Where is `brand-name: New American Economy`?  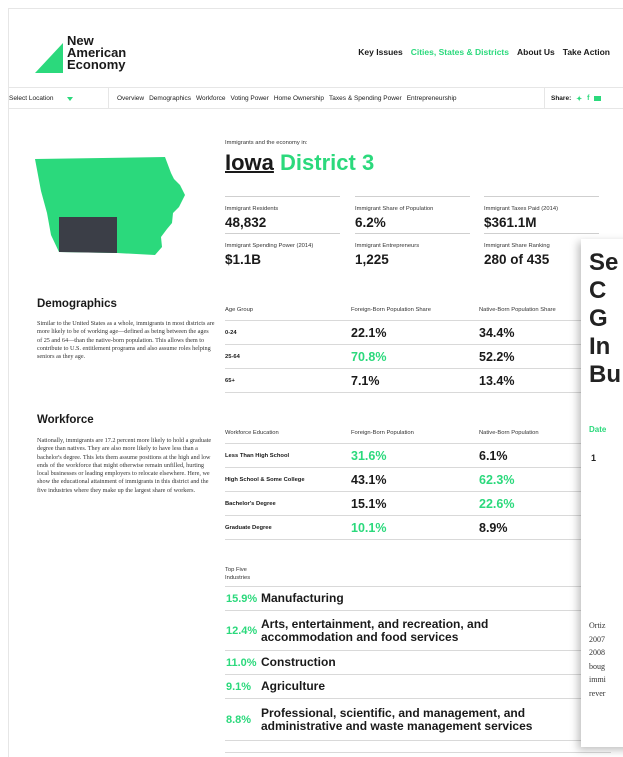 brand-name: New American Economy is located at coordinates (96, 52).